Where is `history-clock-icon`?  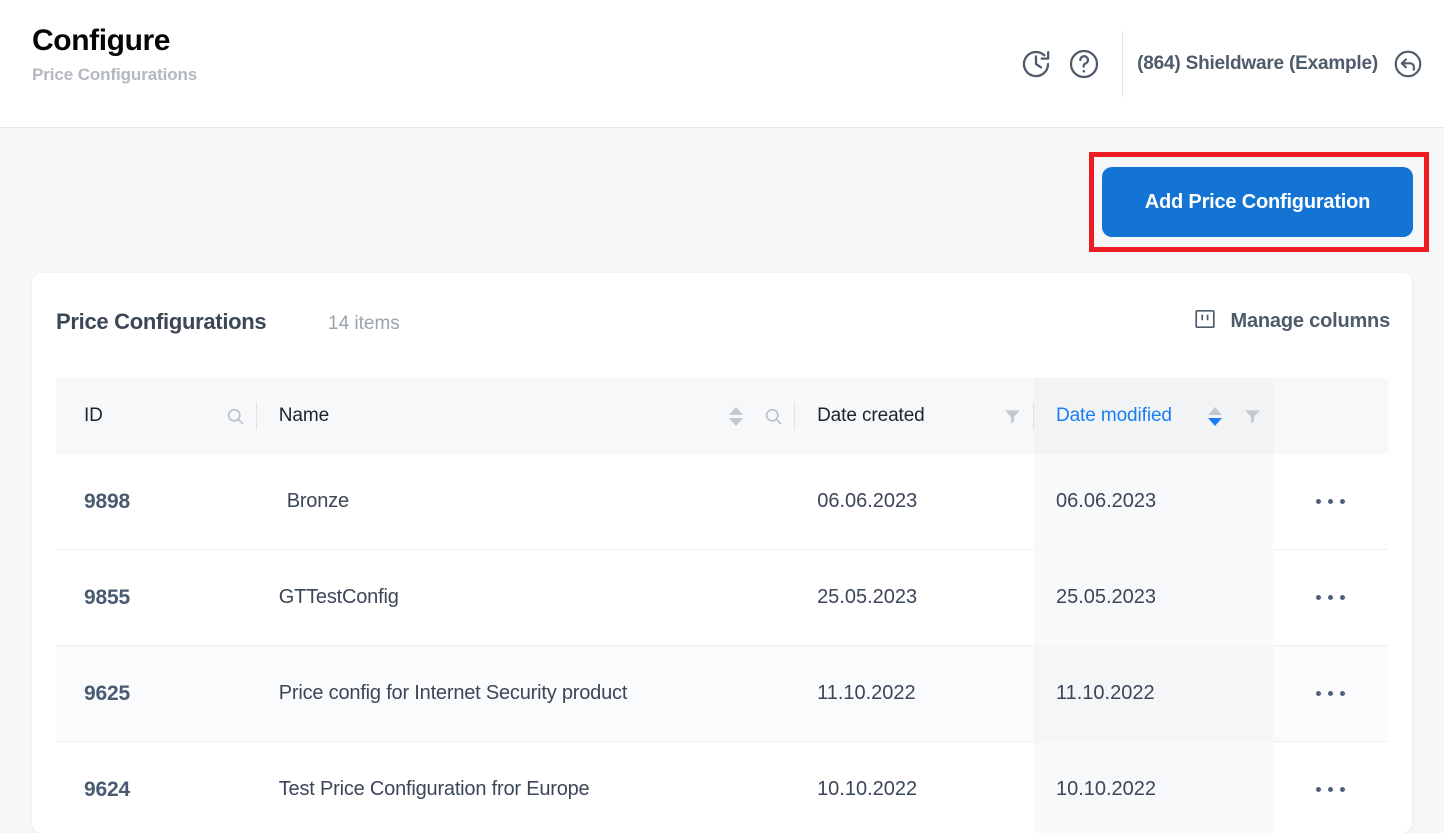 history-clock-icon is located at coordinates (1036, 64).